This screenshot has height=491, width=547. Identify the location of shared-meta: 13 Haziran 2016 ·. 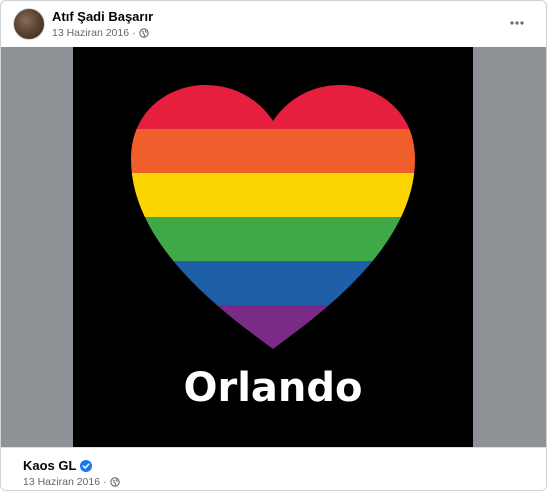
(71, 482).